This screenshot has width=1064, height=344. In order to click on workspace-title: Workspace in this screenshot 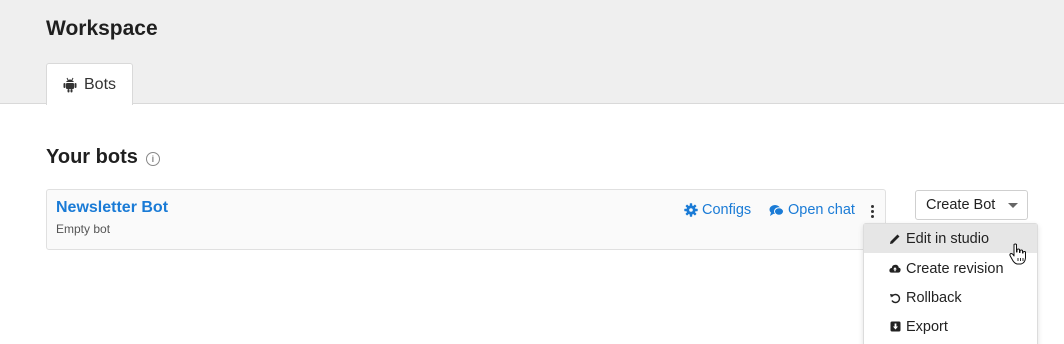, I will do `click(102, 28)`.